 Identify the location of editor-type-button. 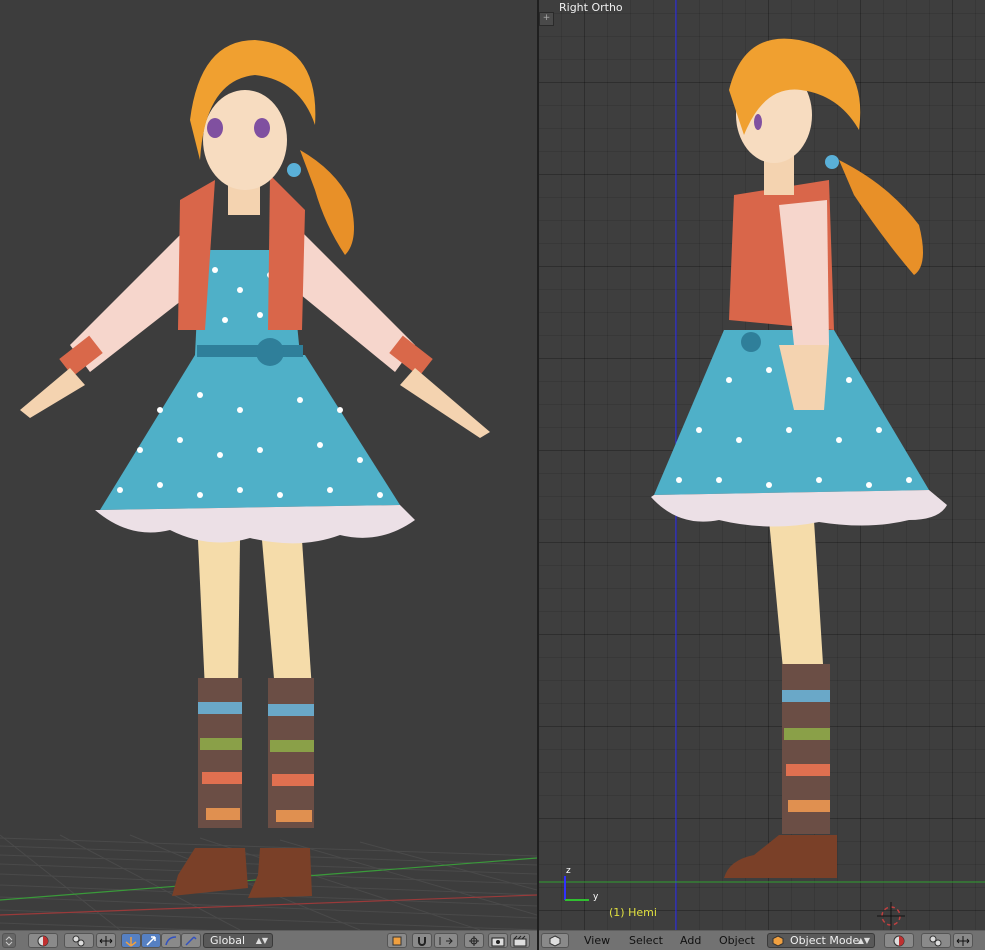
(555, 940).